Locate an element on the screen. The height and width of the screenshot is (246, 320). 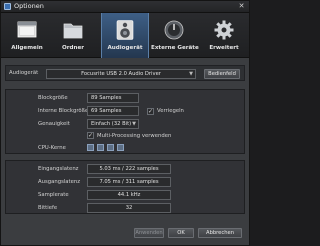
tab-allgemein: Allgemein is located at coordinates (27, 35).